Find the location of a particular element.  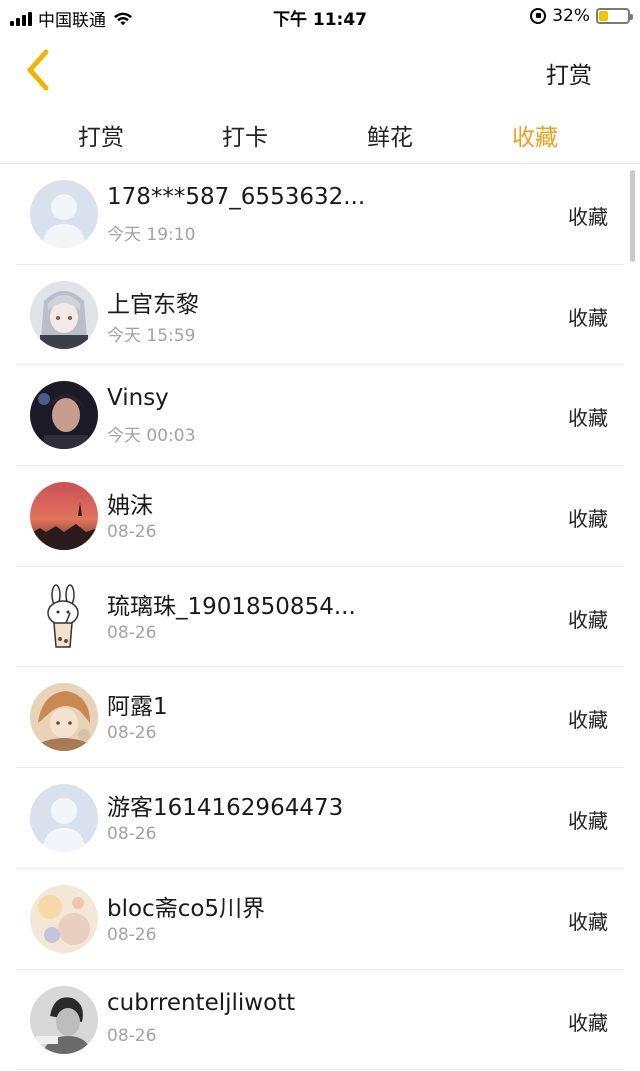

chevron-left-icon is located at coordinates (38, 70).